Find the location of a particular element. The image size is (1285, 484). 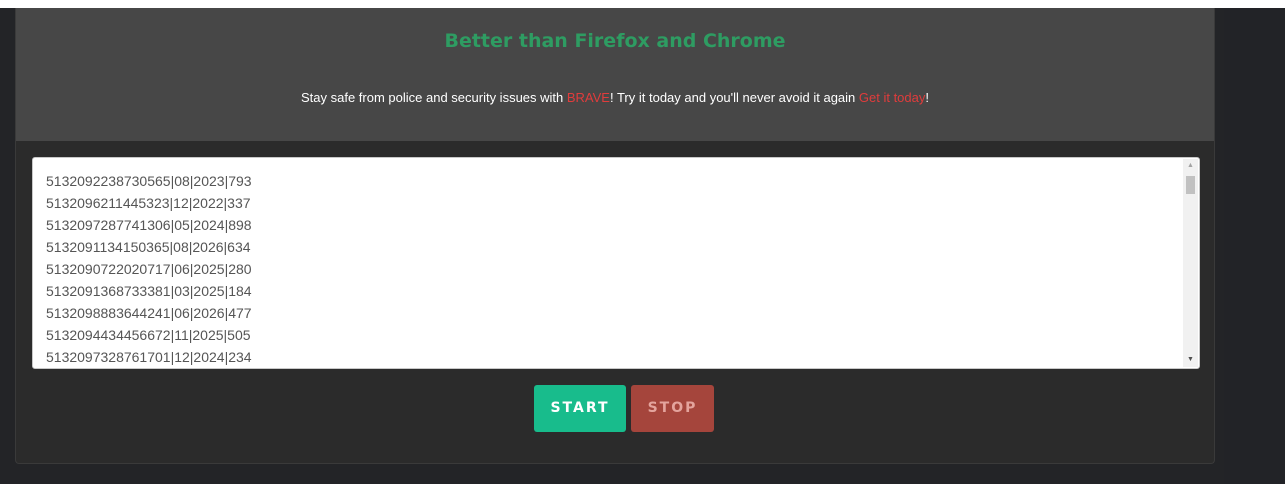

textarea-line: 5132090722020717|06|2025|280 is located at coordinates (149, 269).